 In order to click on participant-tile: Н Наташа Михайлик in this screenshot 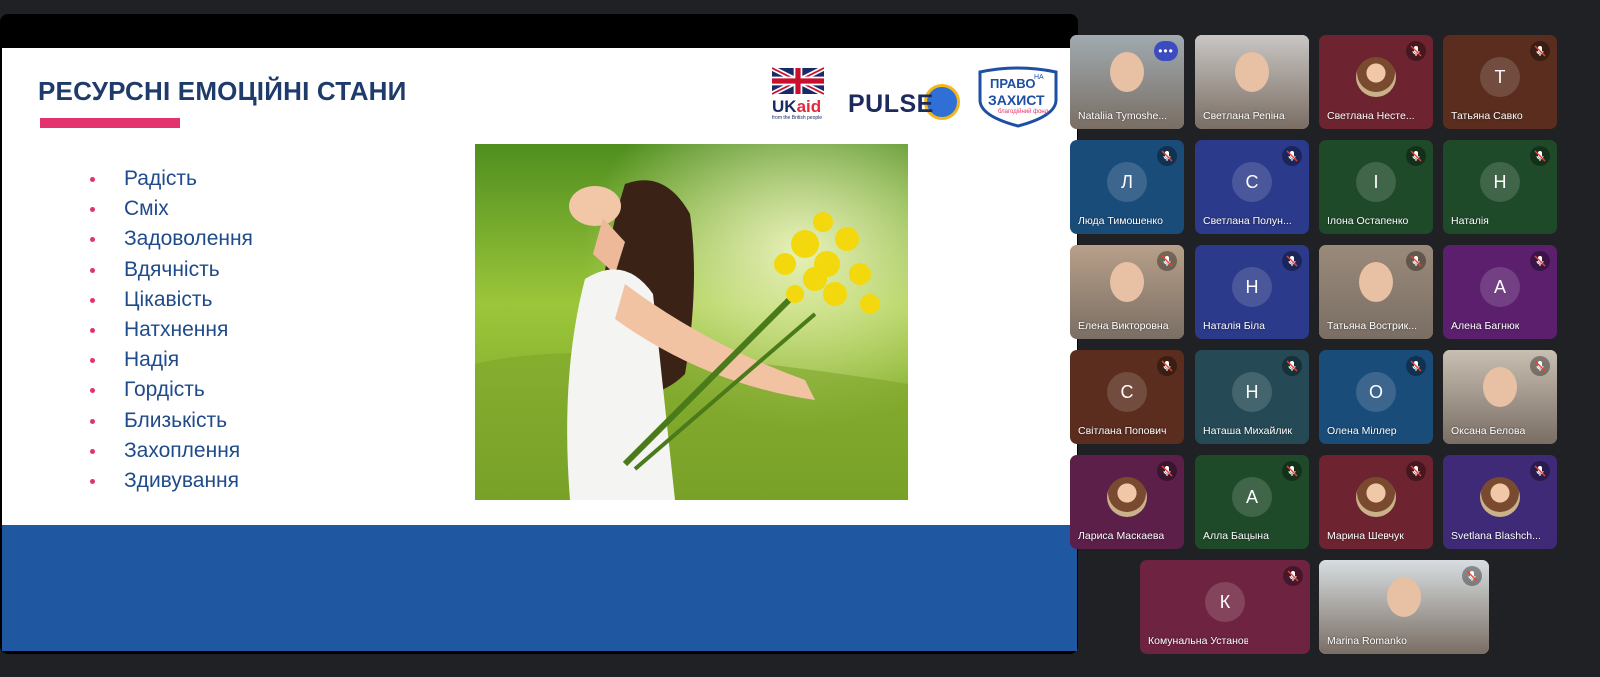, I will do `click(1252, 397)`.